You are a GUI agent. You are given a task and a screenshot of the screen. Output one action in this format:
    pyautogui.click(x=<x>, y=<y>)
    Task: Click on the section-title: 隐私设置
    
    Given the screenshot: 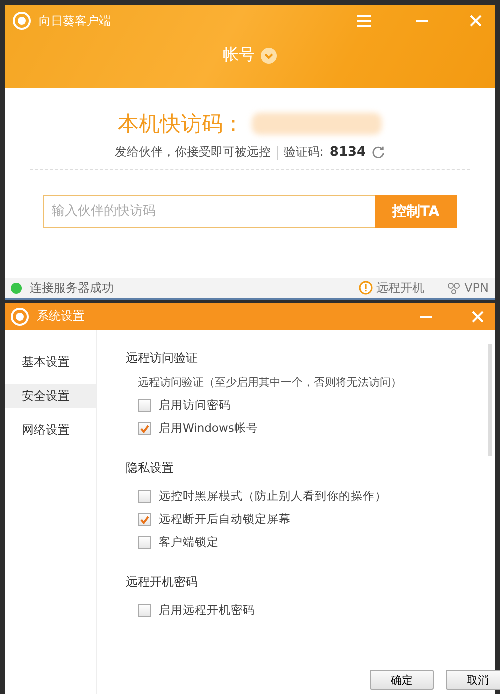 What is the action you would take?
    pyautogui.click(x=150, y=468)
    